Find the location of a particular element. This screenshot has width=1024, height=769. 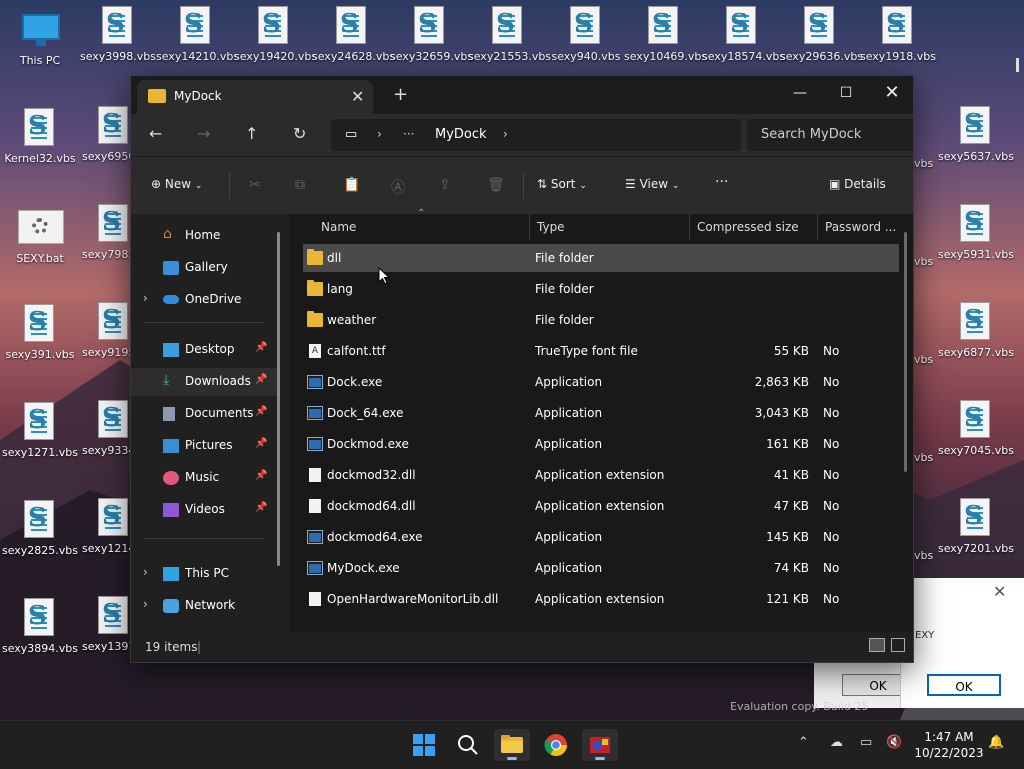

desktop-icon-vbs: Ssexy7045.vbs is located at coordinates (976, 428).